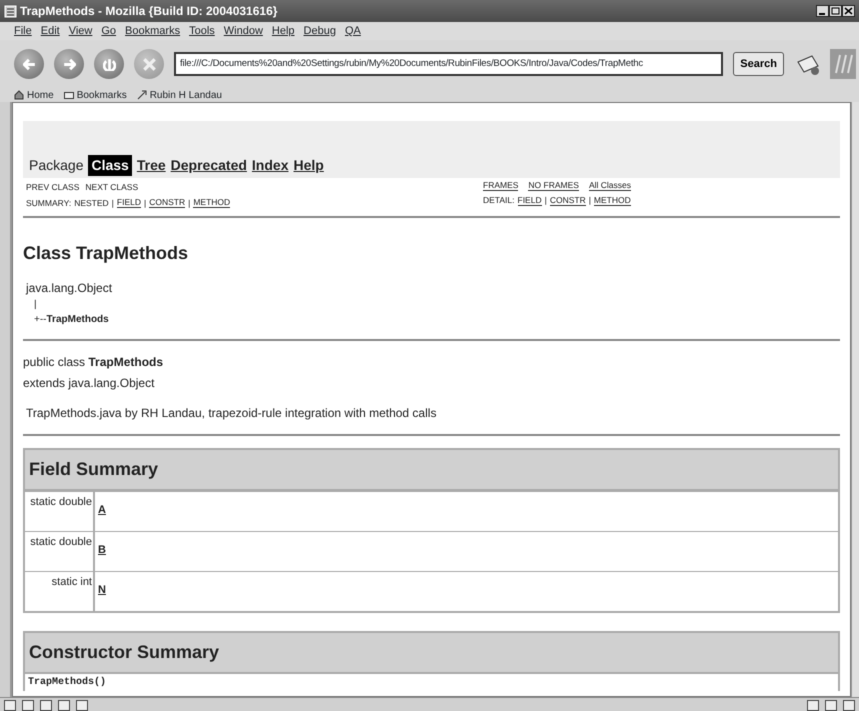 The width and height of the screenshot is (859, 711). I want to click on constructor-link: TrapMethods(), so click(431, 682).